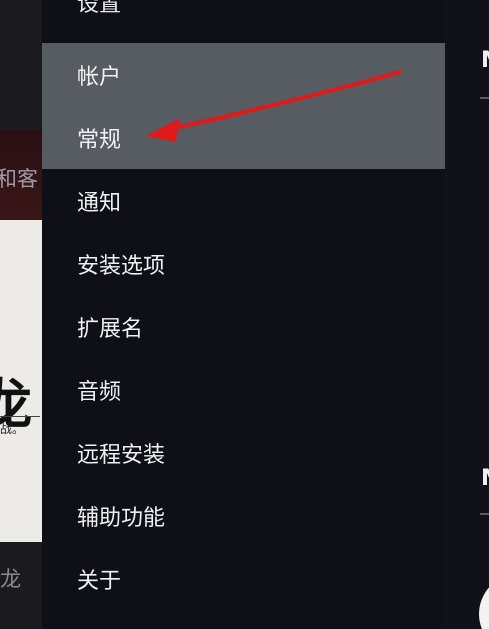 The width and height of the screenshot is (489, 629). I want to click on background-partial-text: 和客, so click(19, 179).